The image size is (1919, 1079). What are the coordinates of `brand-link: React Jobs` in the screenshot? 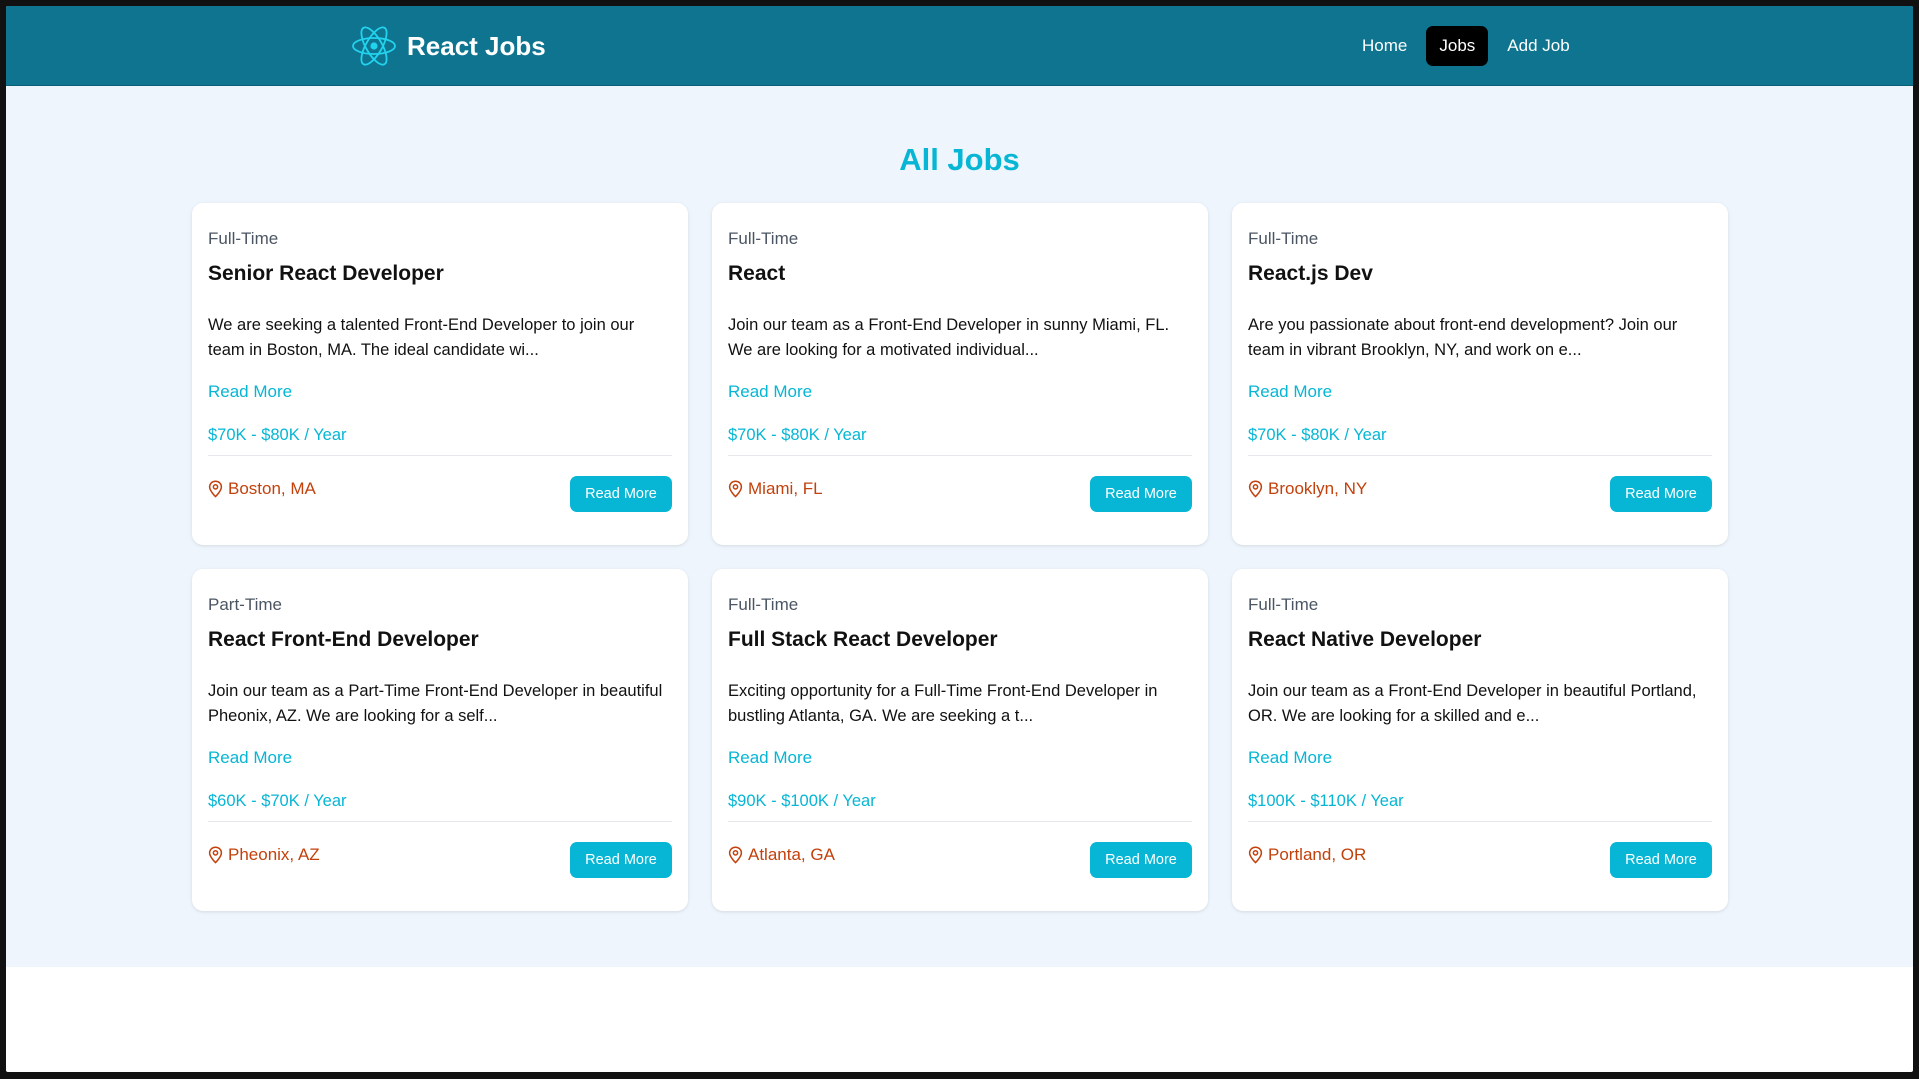 It's located at (448, 46).